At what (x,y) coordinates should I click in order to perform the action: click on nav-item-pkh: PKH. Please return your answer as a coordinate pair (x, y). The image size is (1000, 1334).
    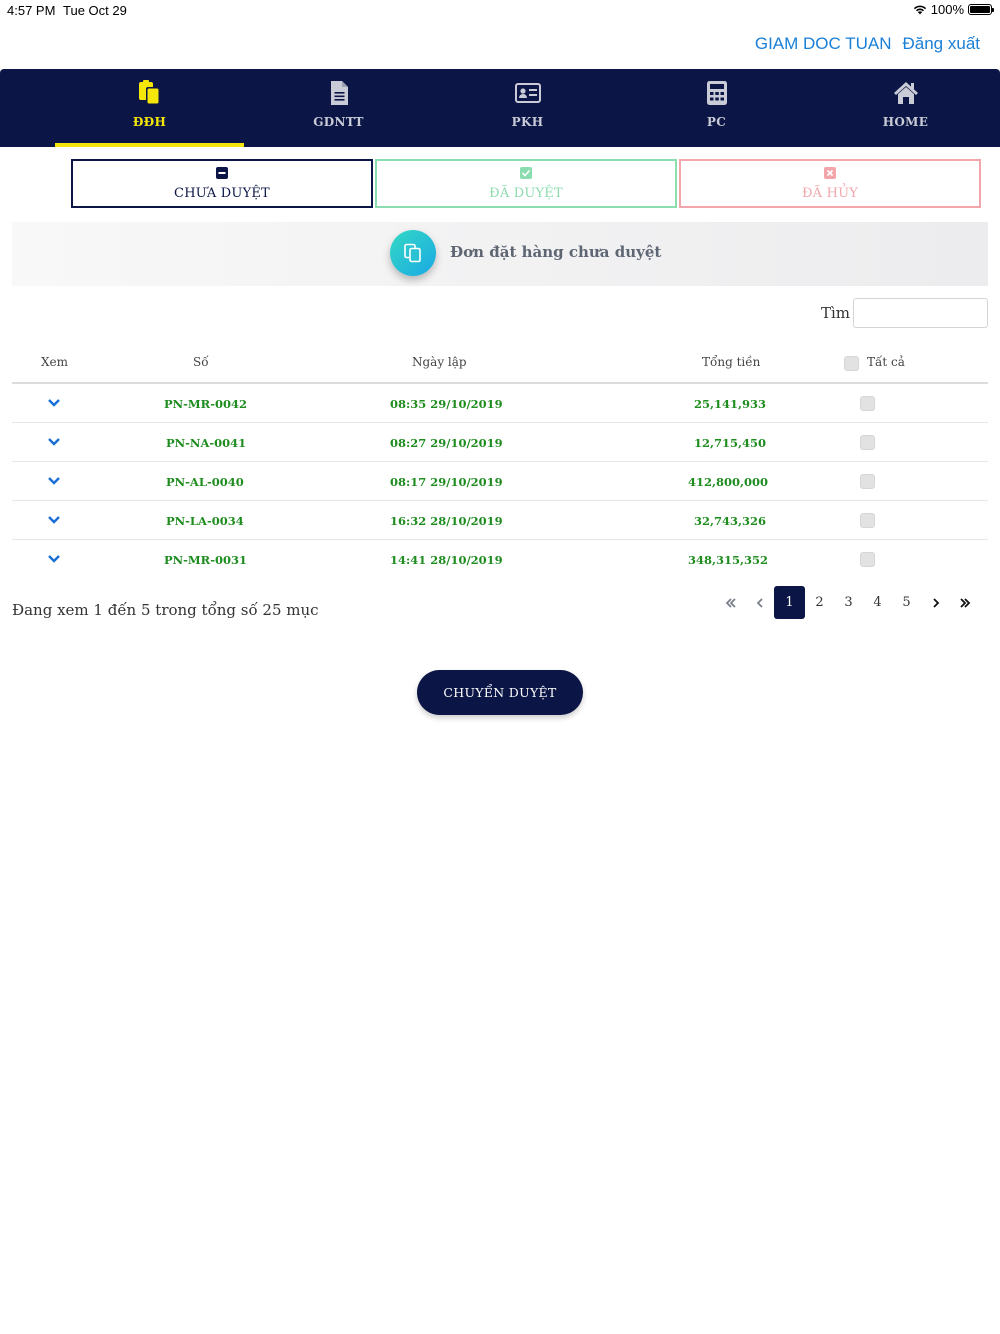
    Looking at the image, I should click on (527, 108).